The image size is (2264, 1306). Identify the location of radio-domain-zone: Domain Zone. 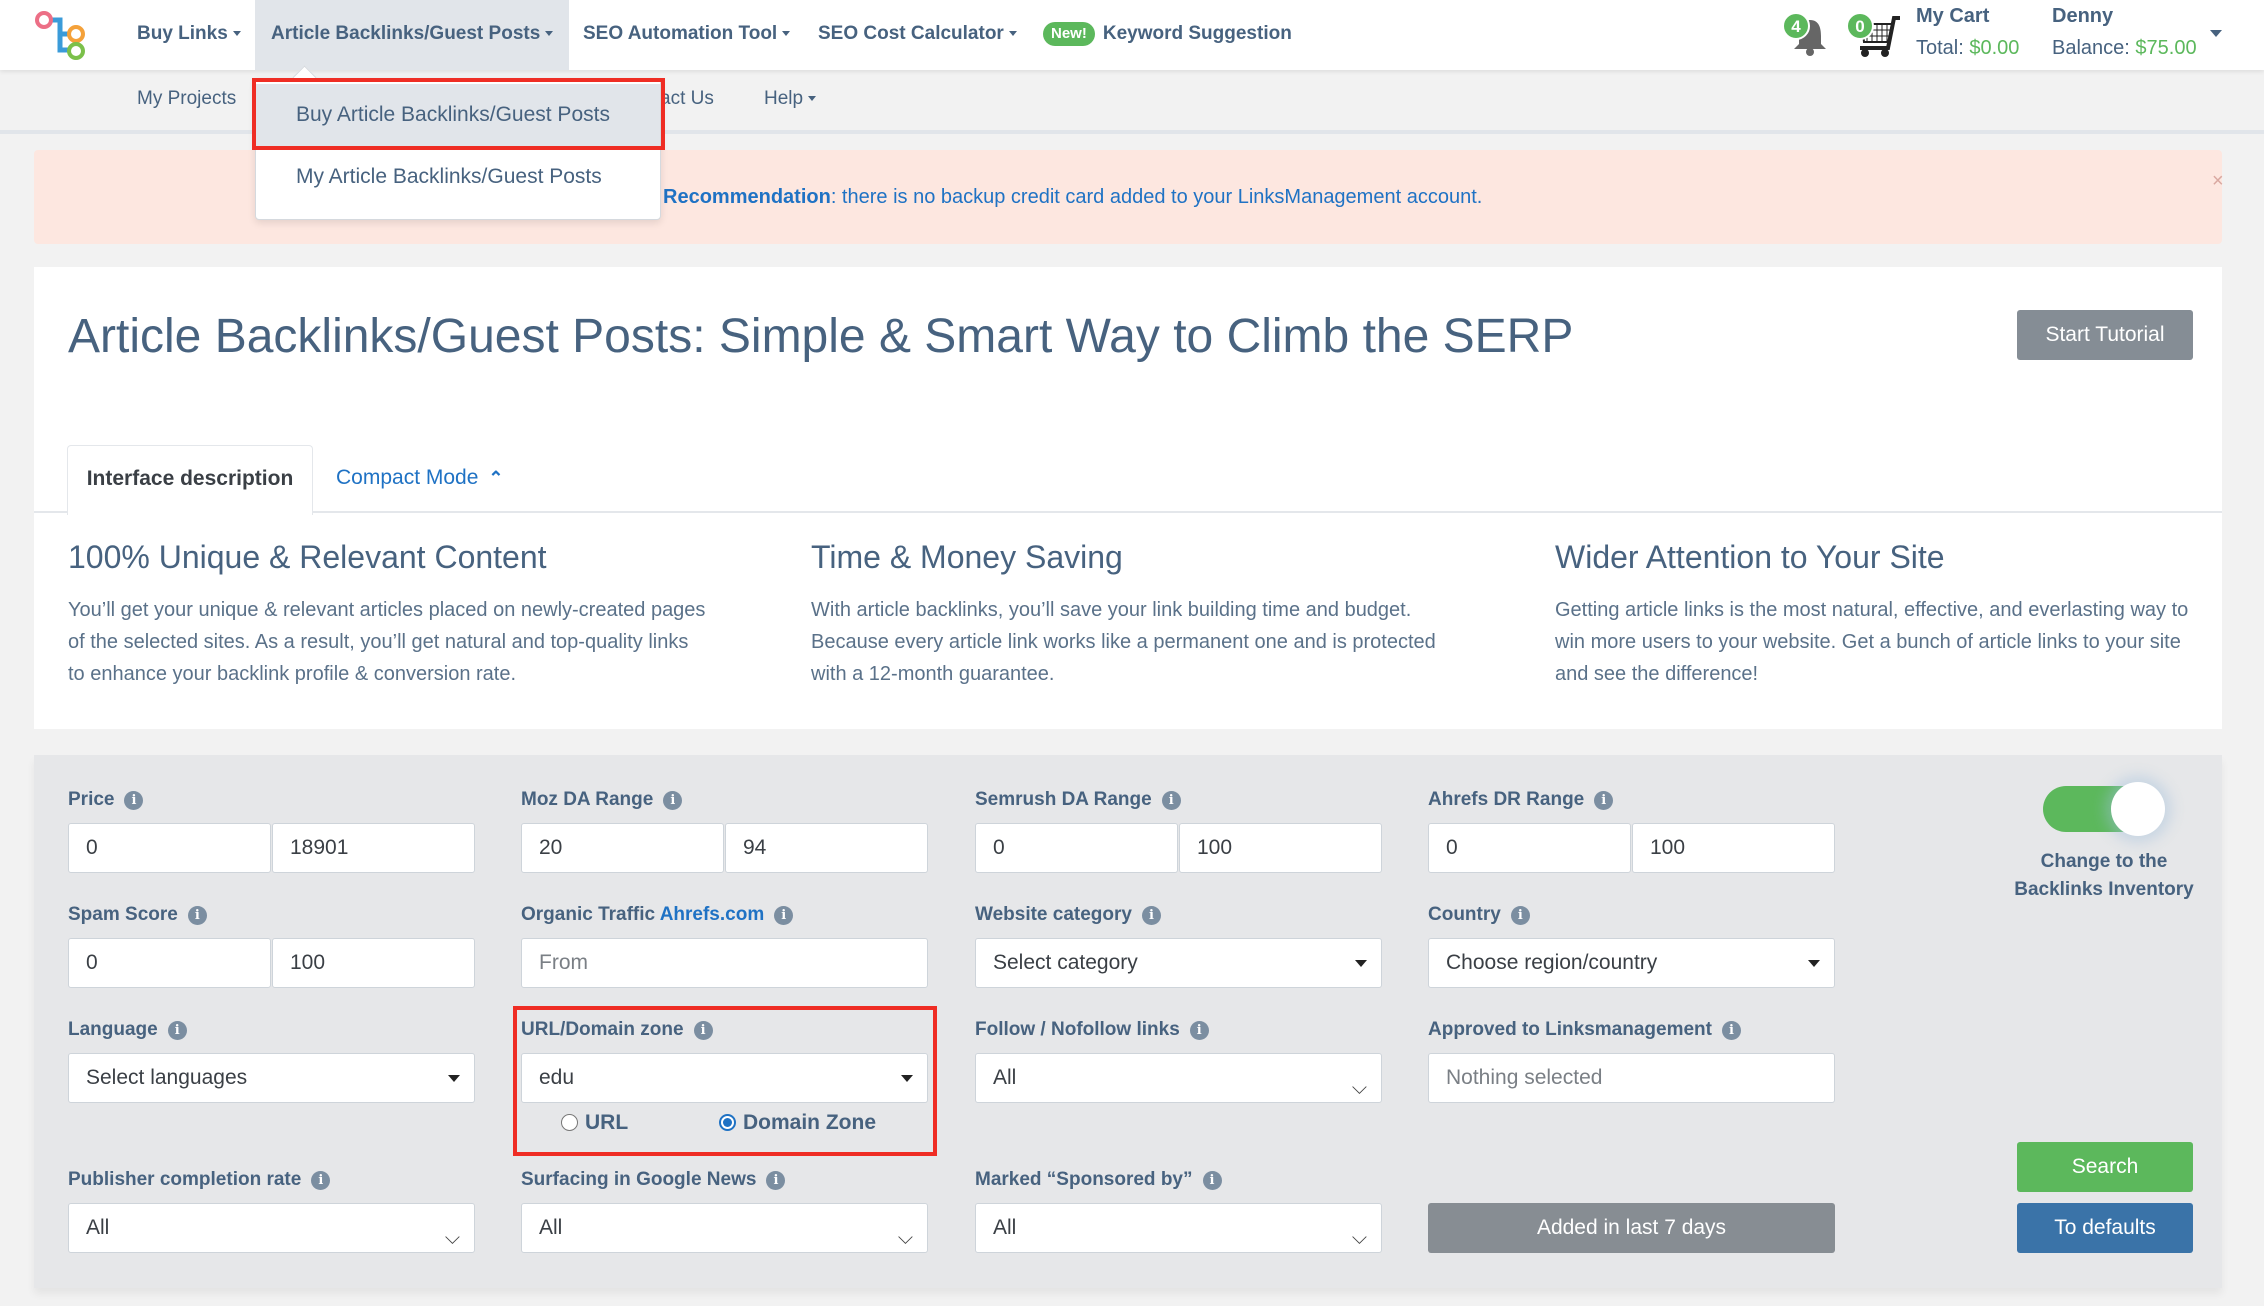
(797, 1123).